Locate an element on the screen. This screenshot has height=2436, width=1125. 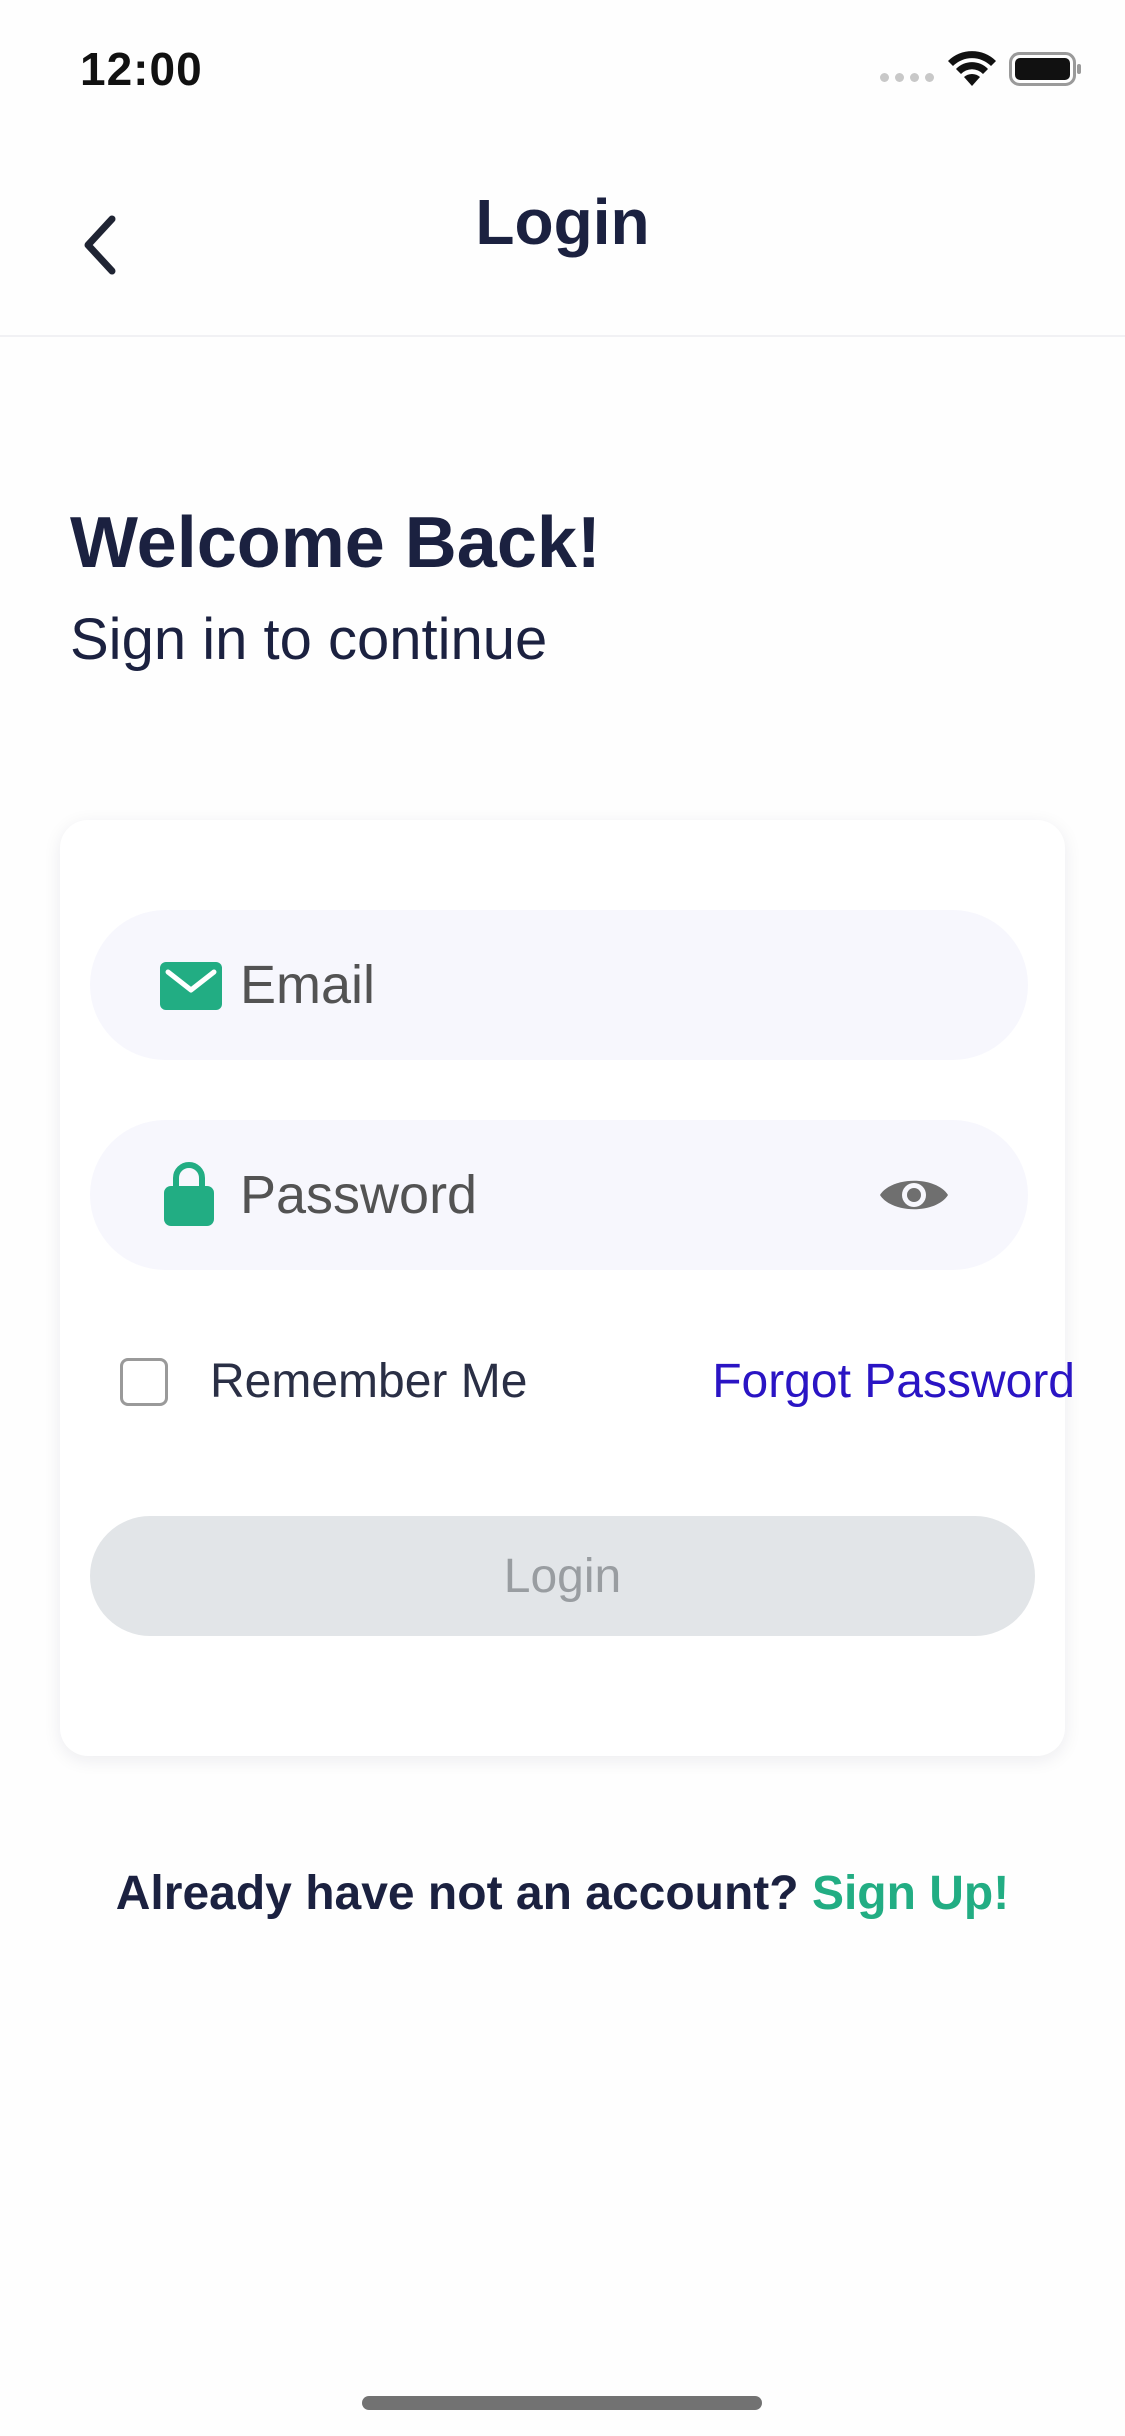
login-button: Login is located at coordinates (562, 1576).